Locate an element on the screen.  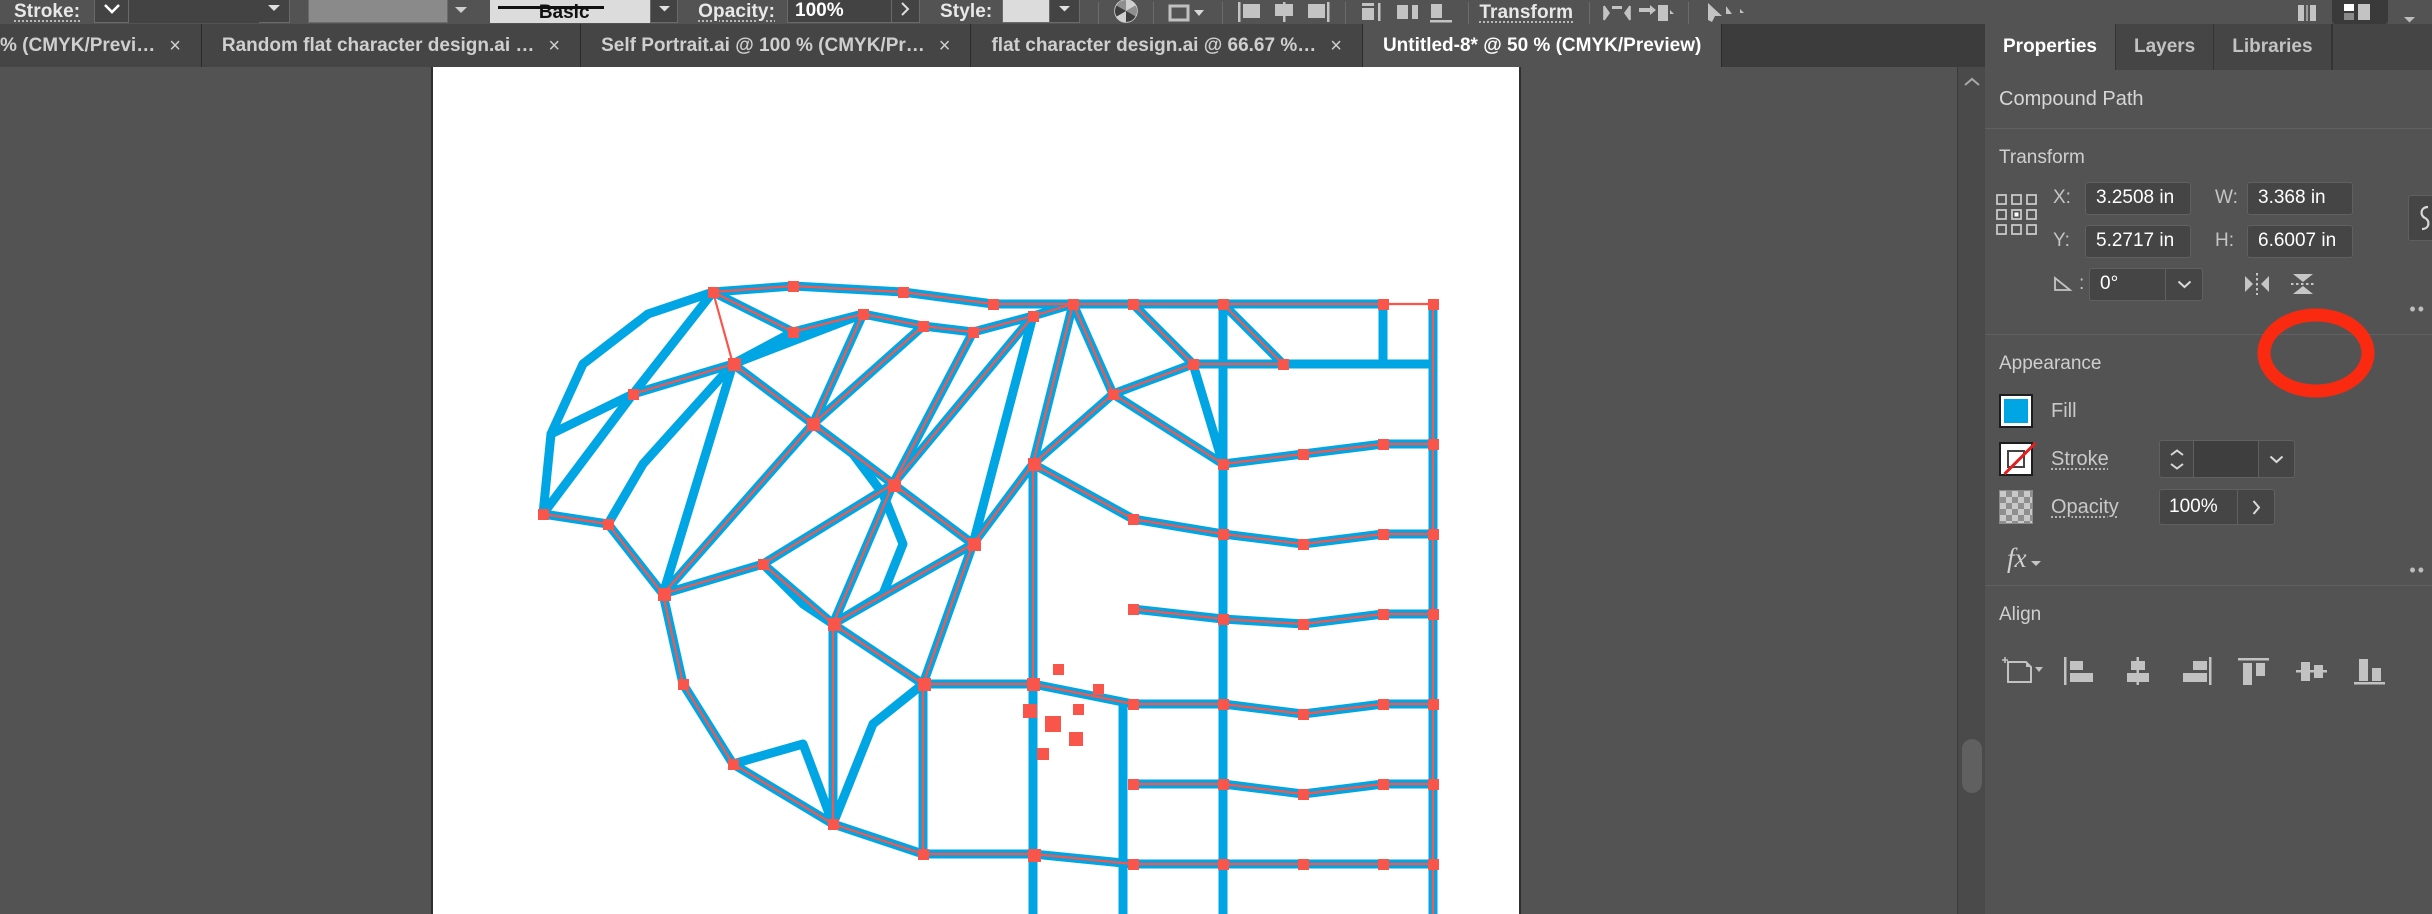
stroke-swatch-control is located at coordinates (192, 11).